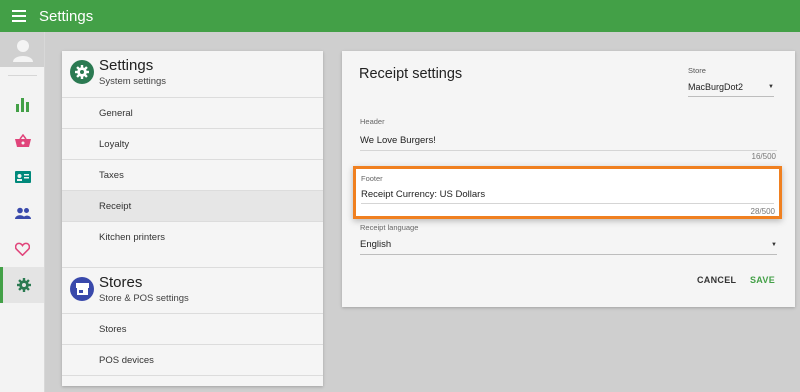 The image size is (800, 392). Describe the element at coordinates (372, 121) in the screenshot. I see `header-field-label: Header` at that location.